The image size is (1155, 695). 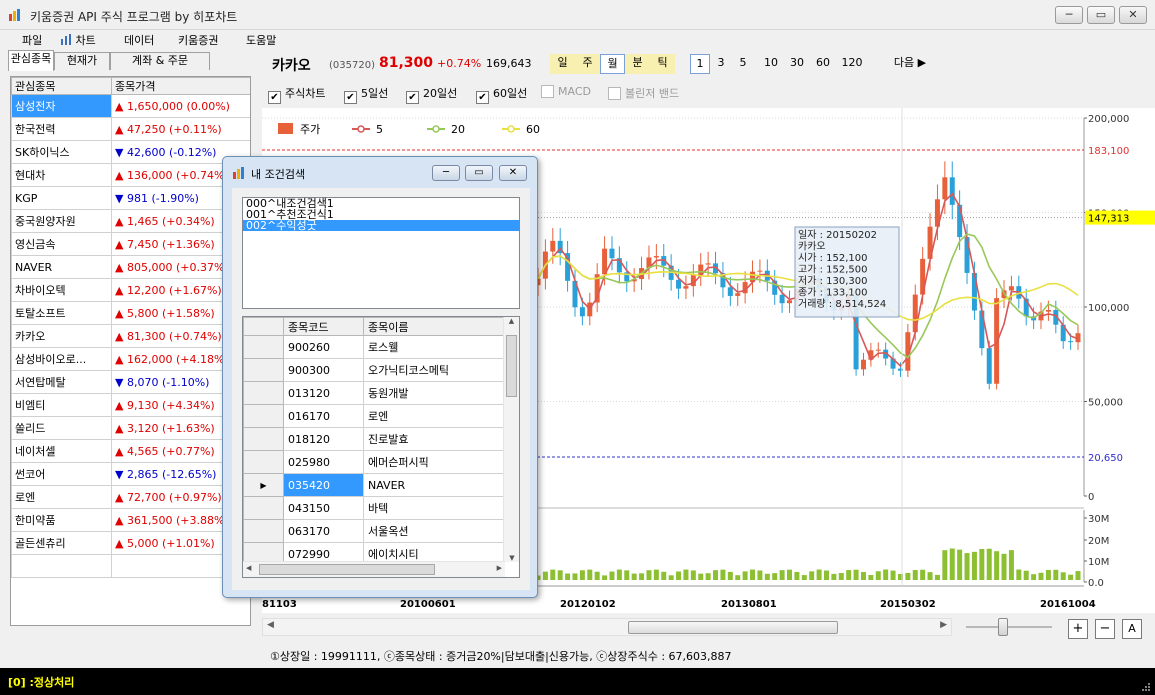 I want to click on result-row: 025980 에머슨퍼시픽, so click(x=373, y=462).